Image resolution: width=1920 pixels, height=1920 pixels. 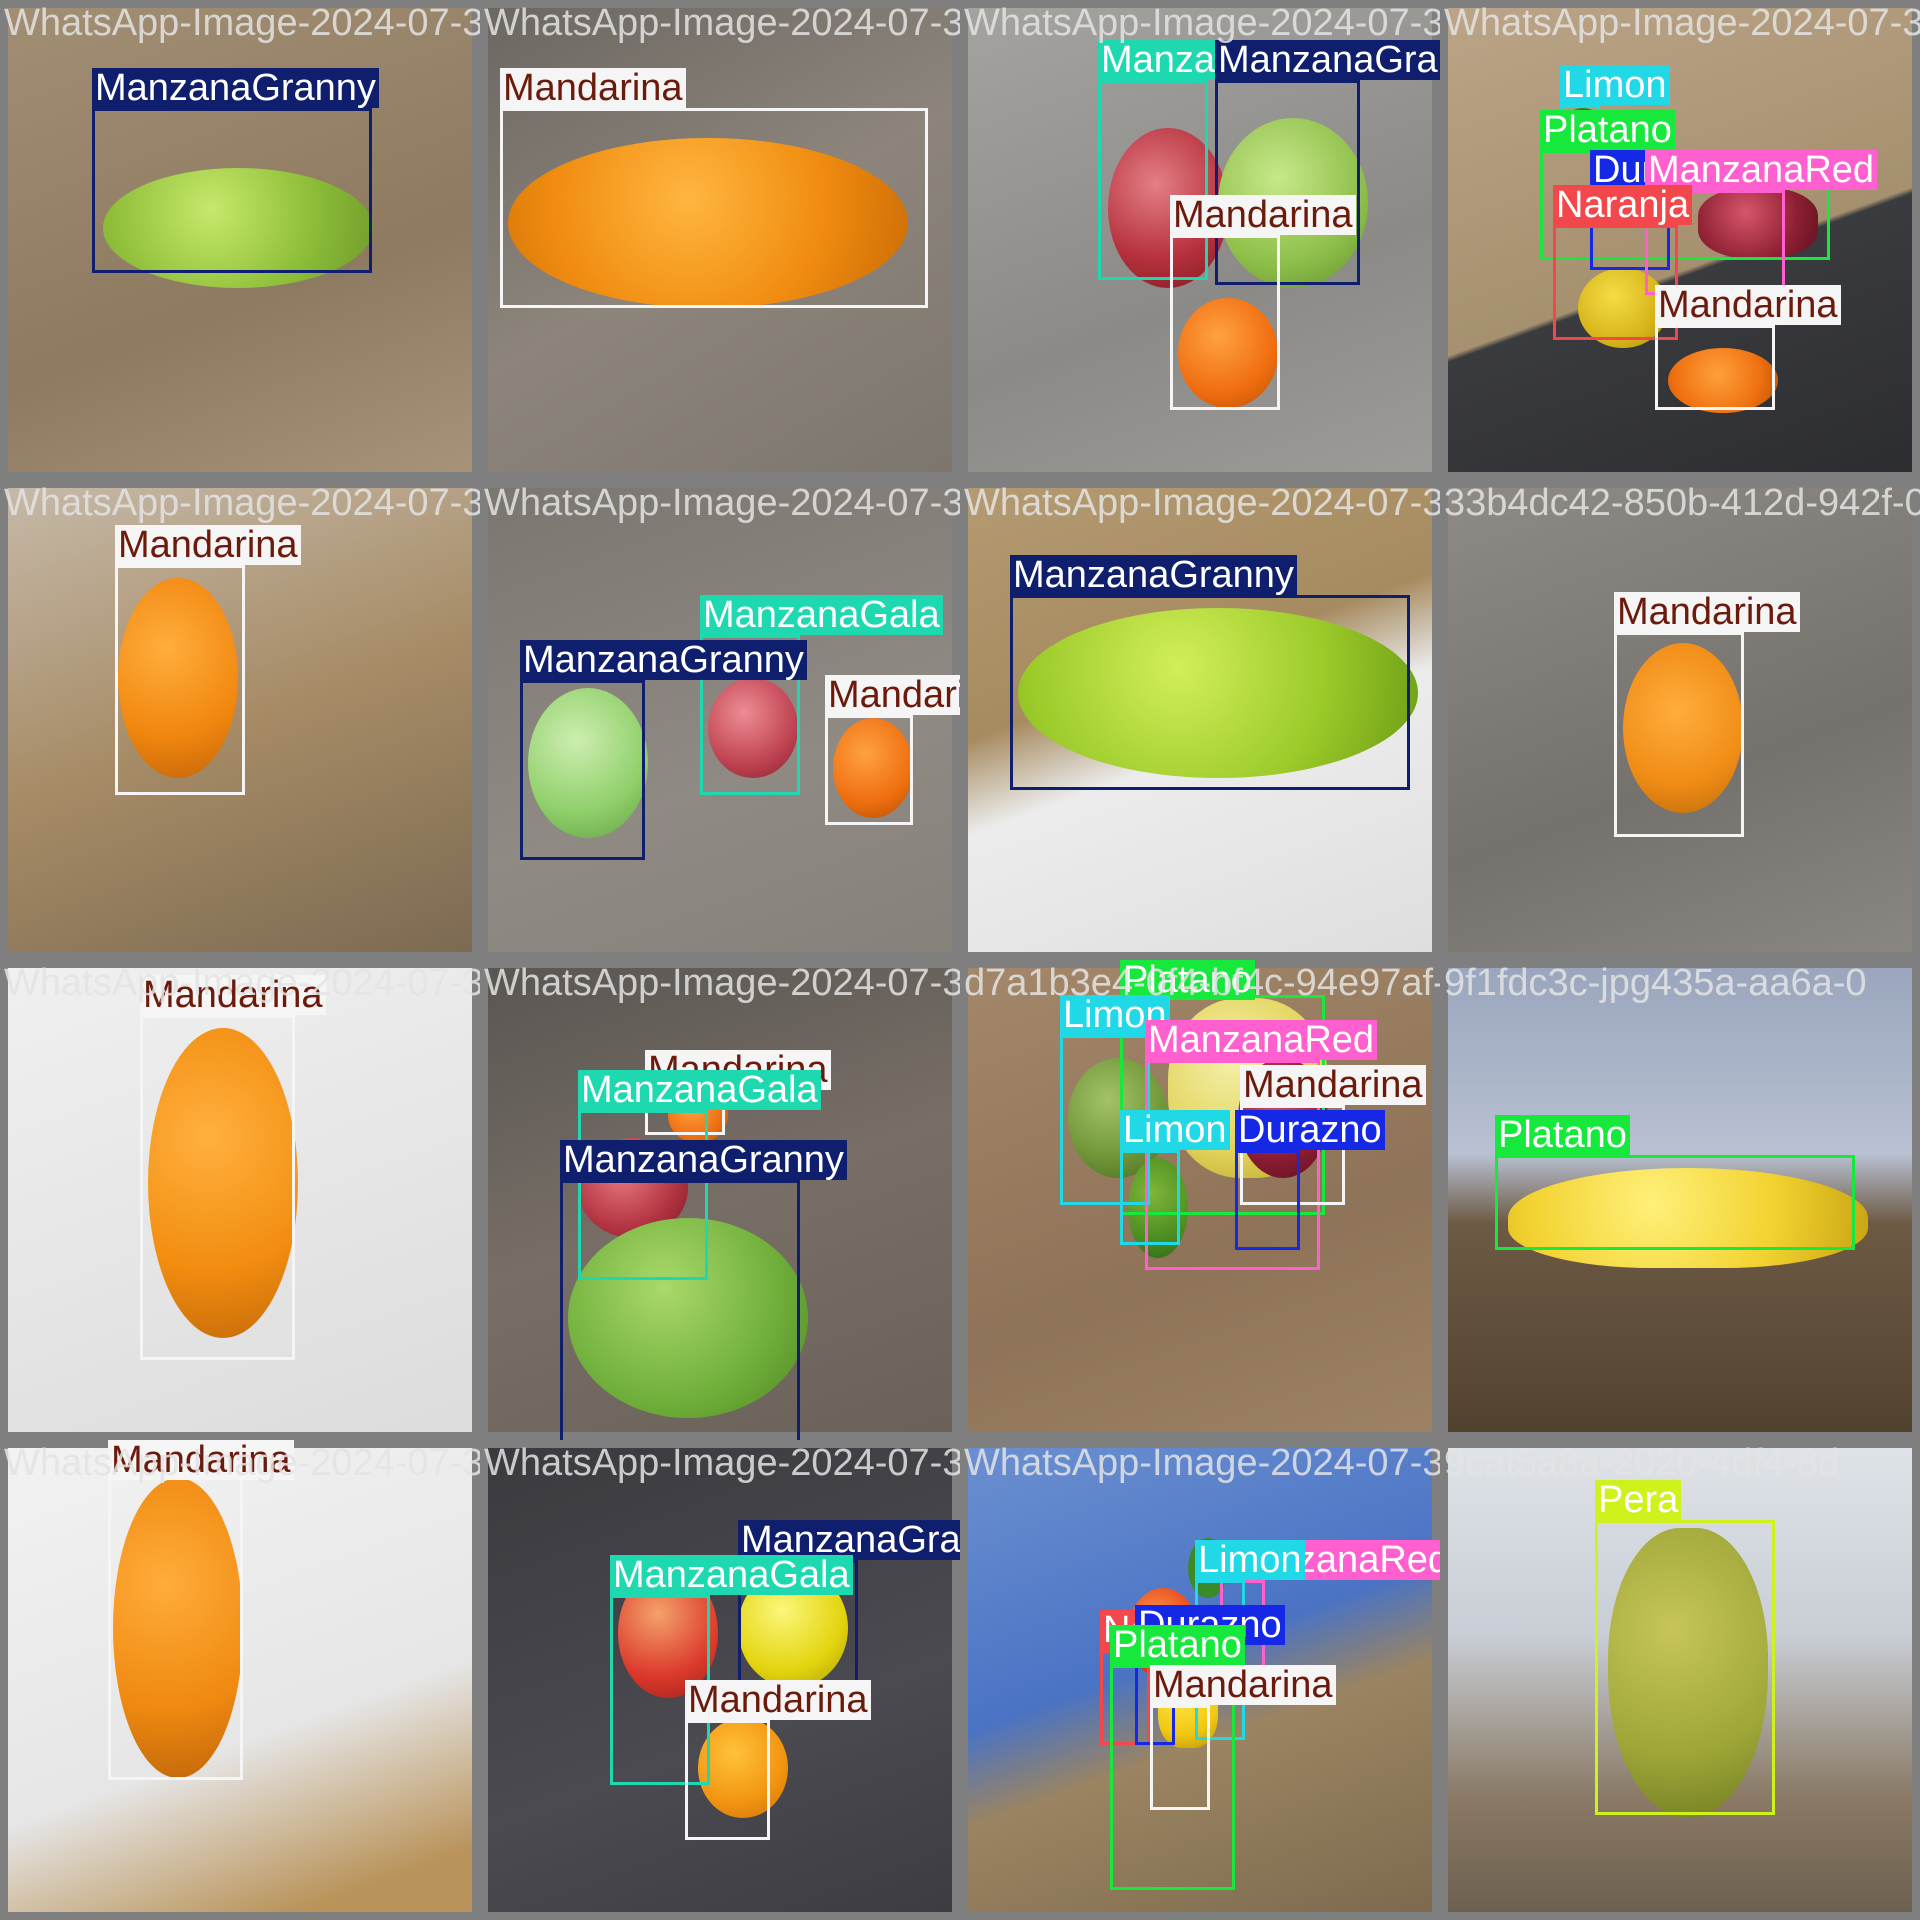 I want to click on mosaic-tile: 33b4dc42-850b-412d-942f-04 Mandarina, so click(x=1680, y=720).